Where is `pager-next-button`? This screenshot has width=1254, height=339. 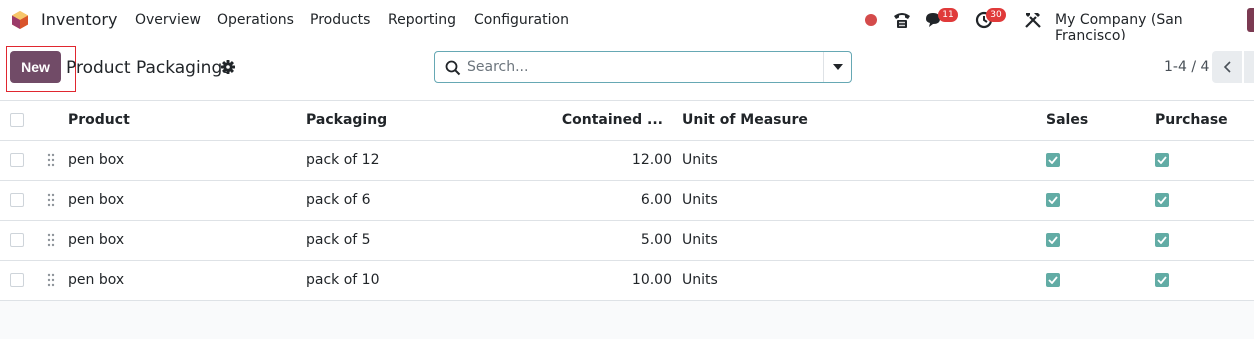 pager-next-button is located at coordinates (1249, 67).